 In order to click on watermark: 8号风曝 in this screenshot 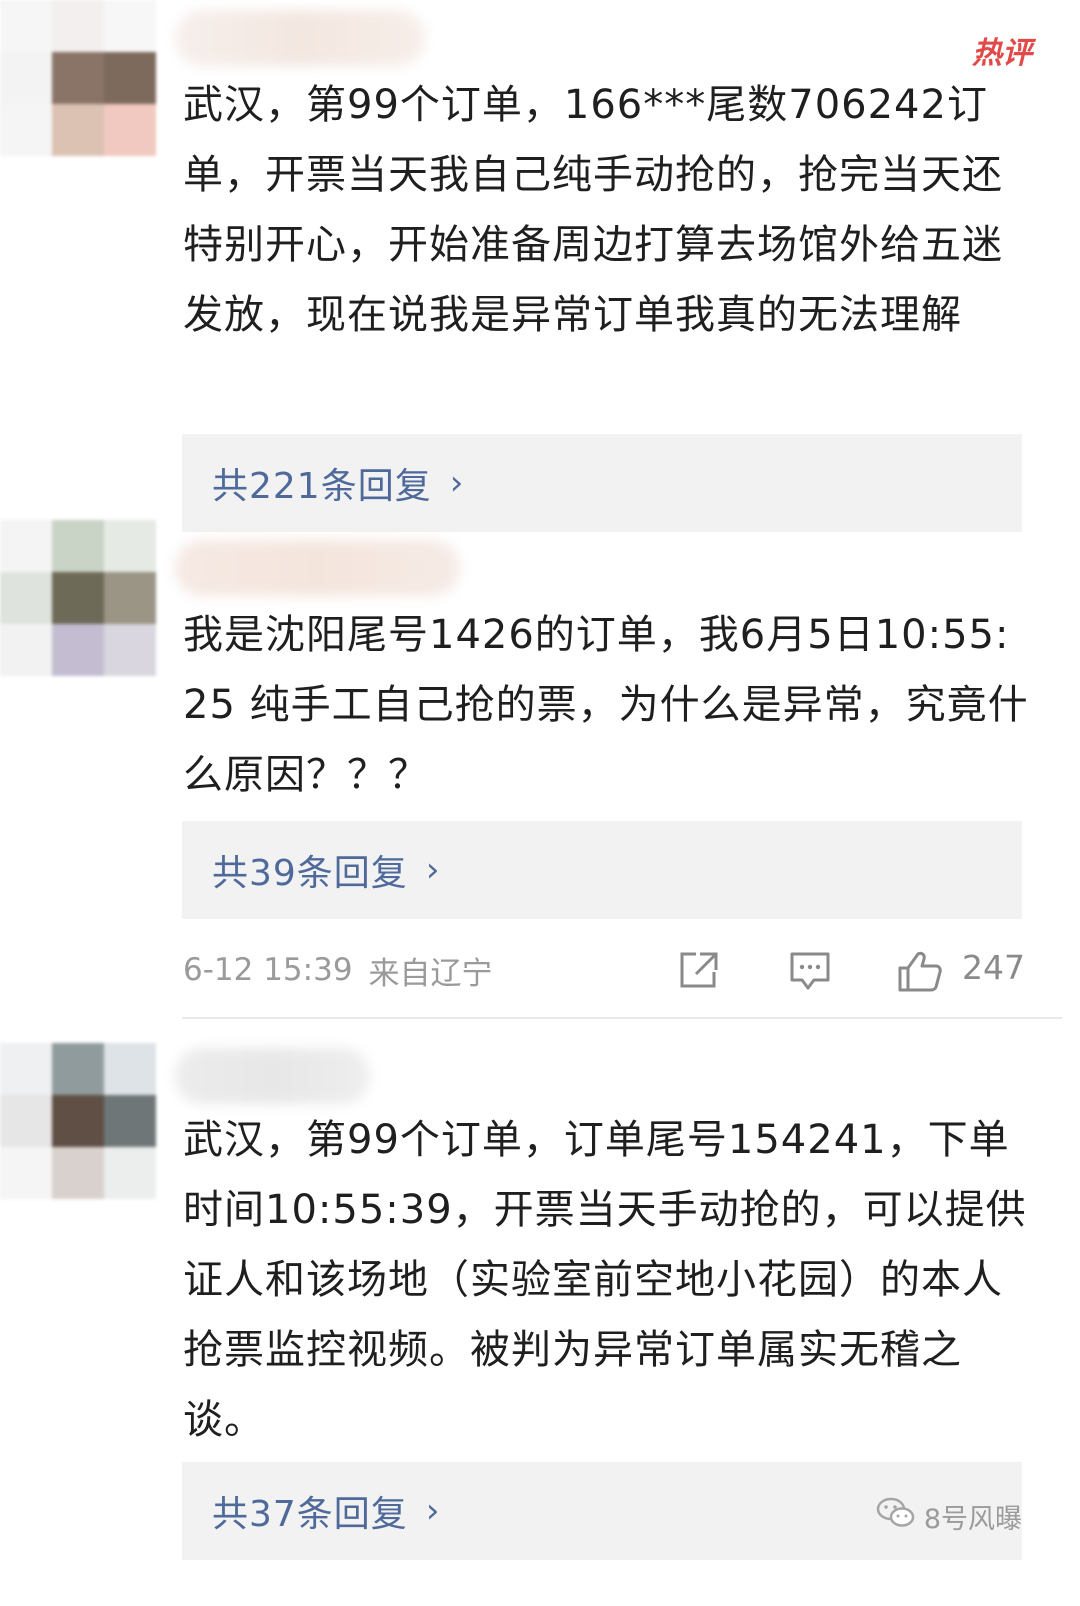, I will do `click(949, 1516)`.